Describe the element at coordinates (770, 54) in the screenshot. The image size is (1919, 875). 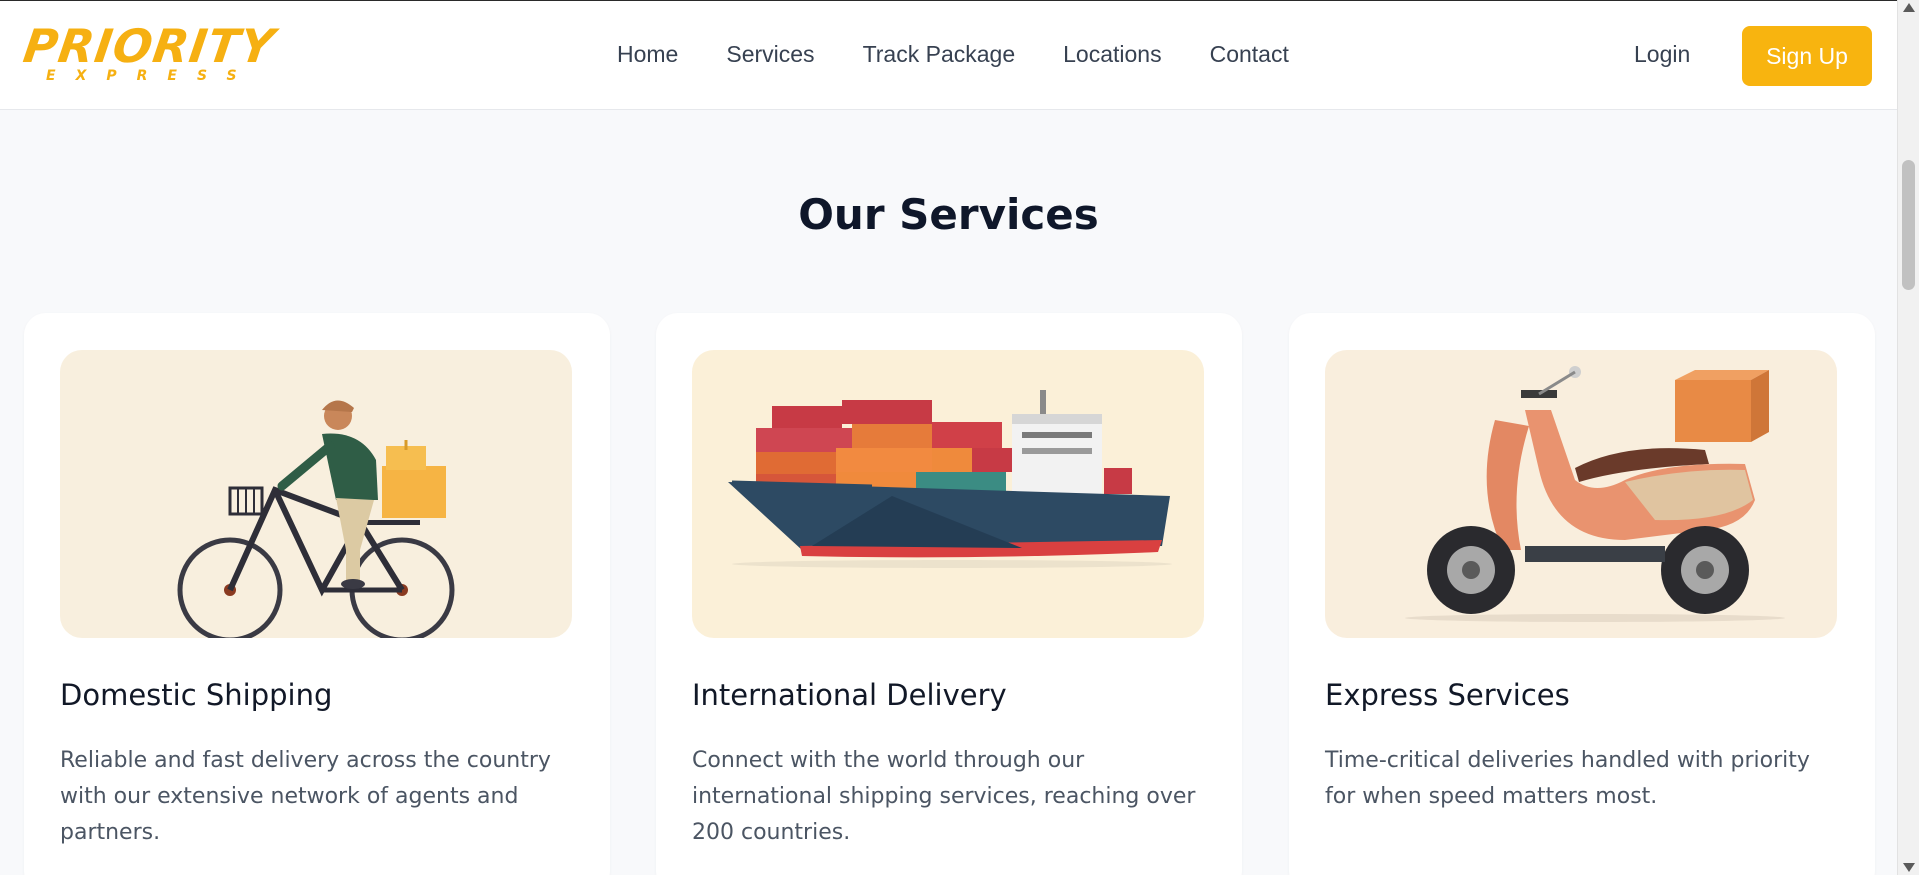
I see `nav-services: Services` at that location.